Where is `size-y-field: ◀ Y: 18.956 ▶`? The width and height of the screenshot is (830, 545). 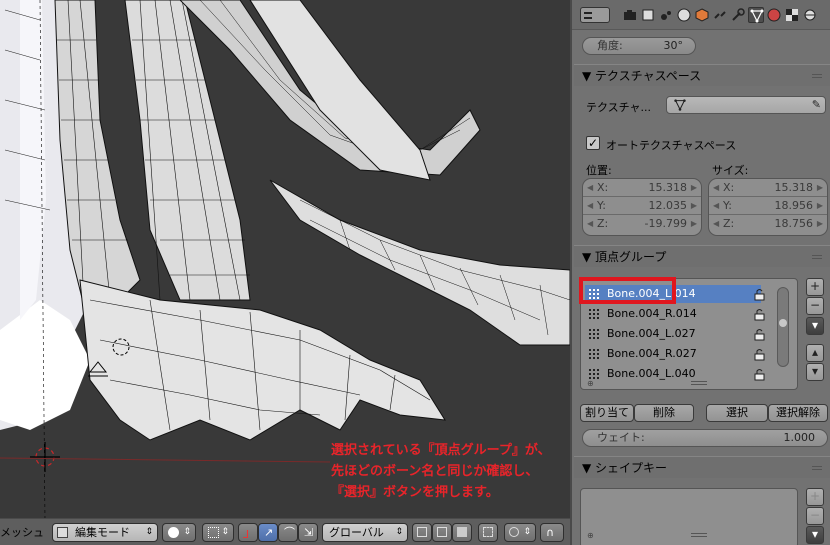
size-y-field: ◀ Y: 18.956 ▶ is located at coordinates (768, 206).